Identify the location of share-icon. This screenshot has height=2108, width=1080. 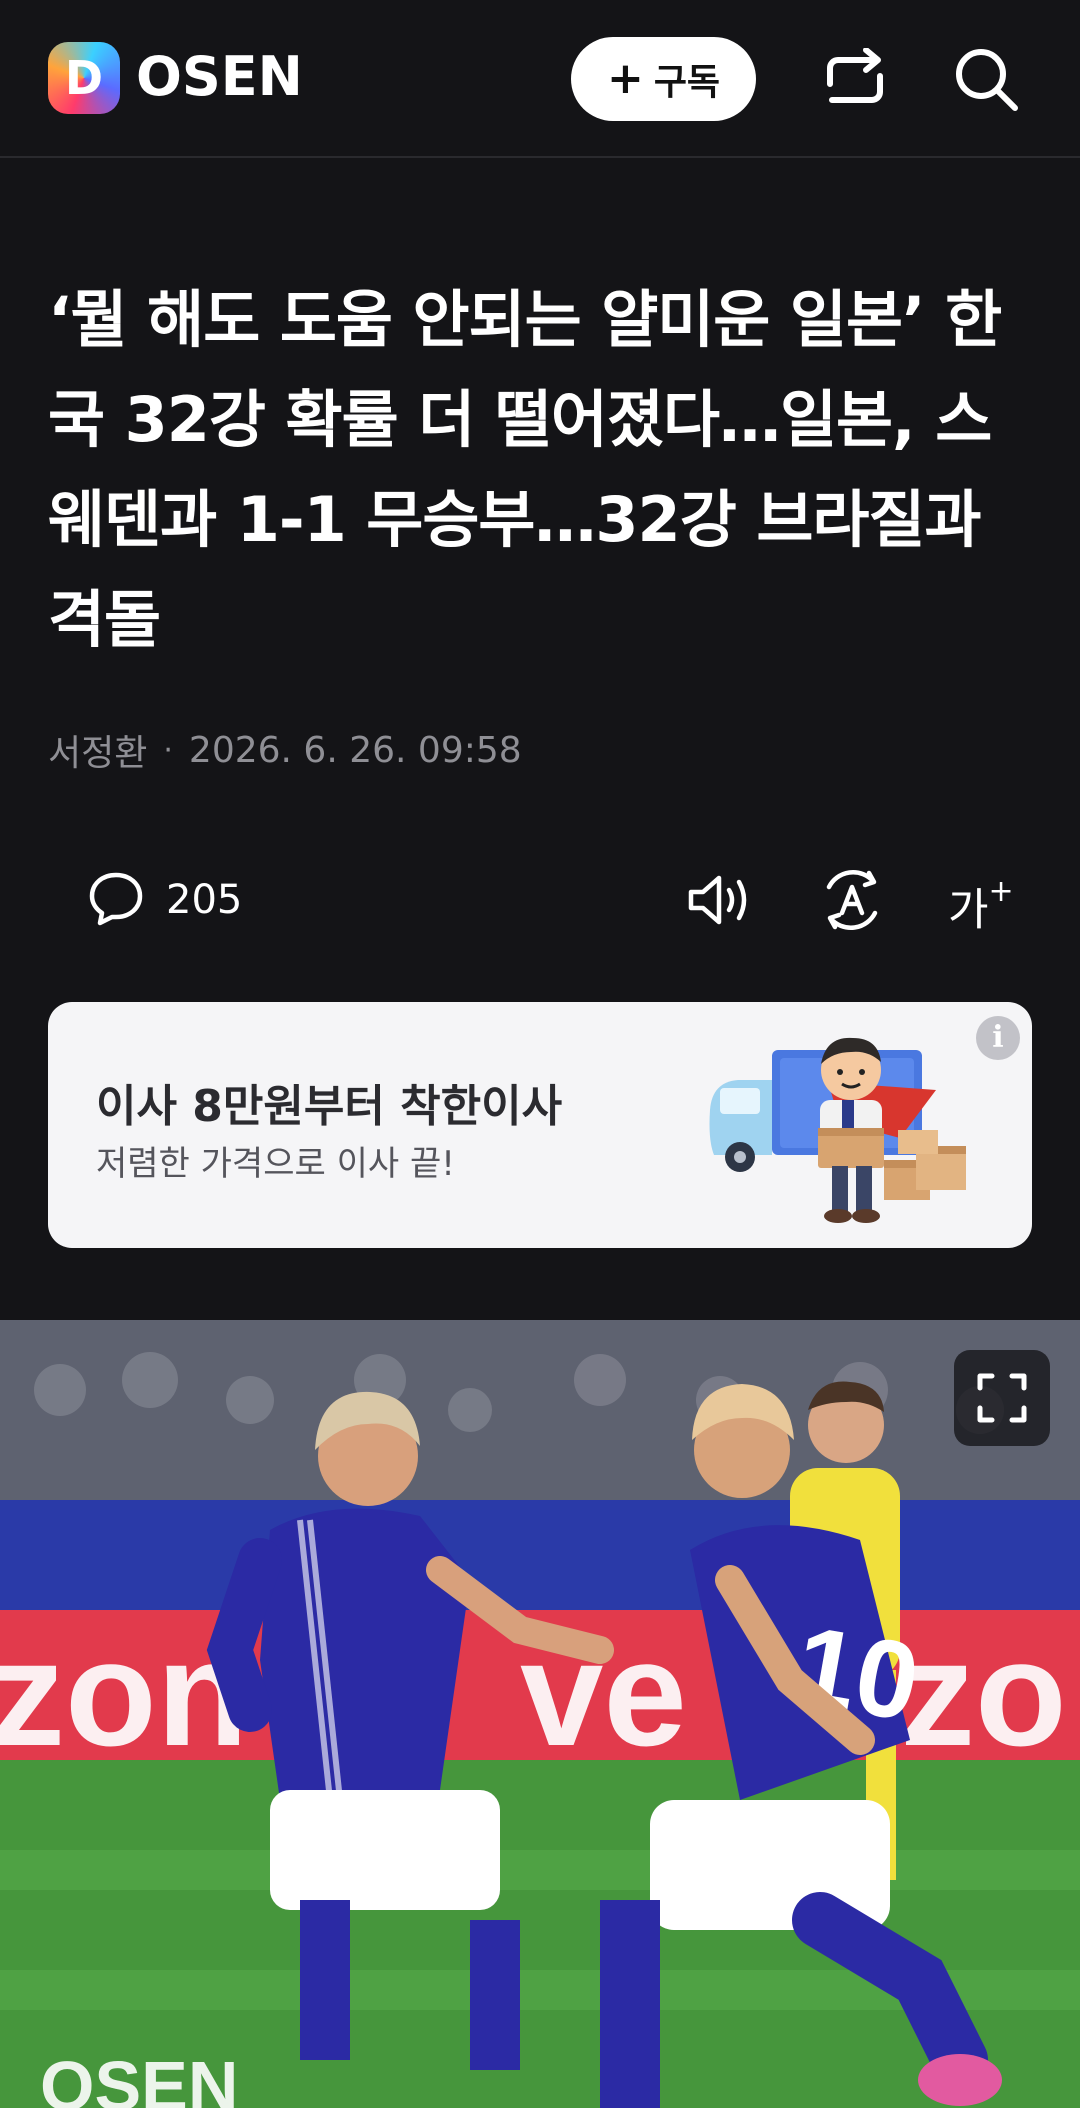
(855, 80).